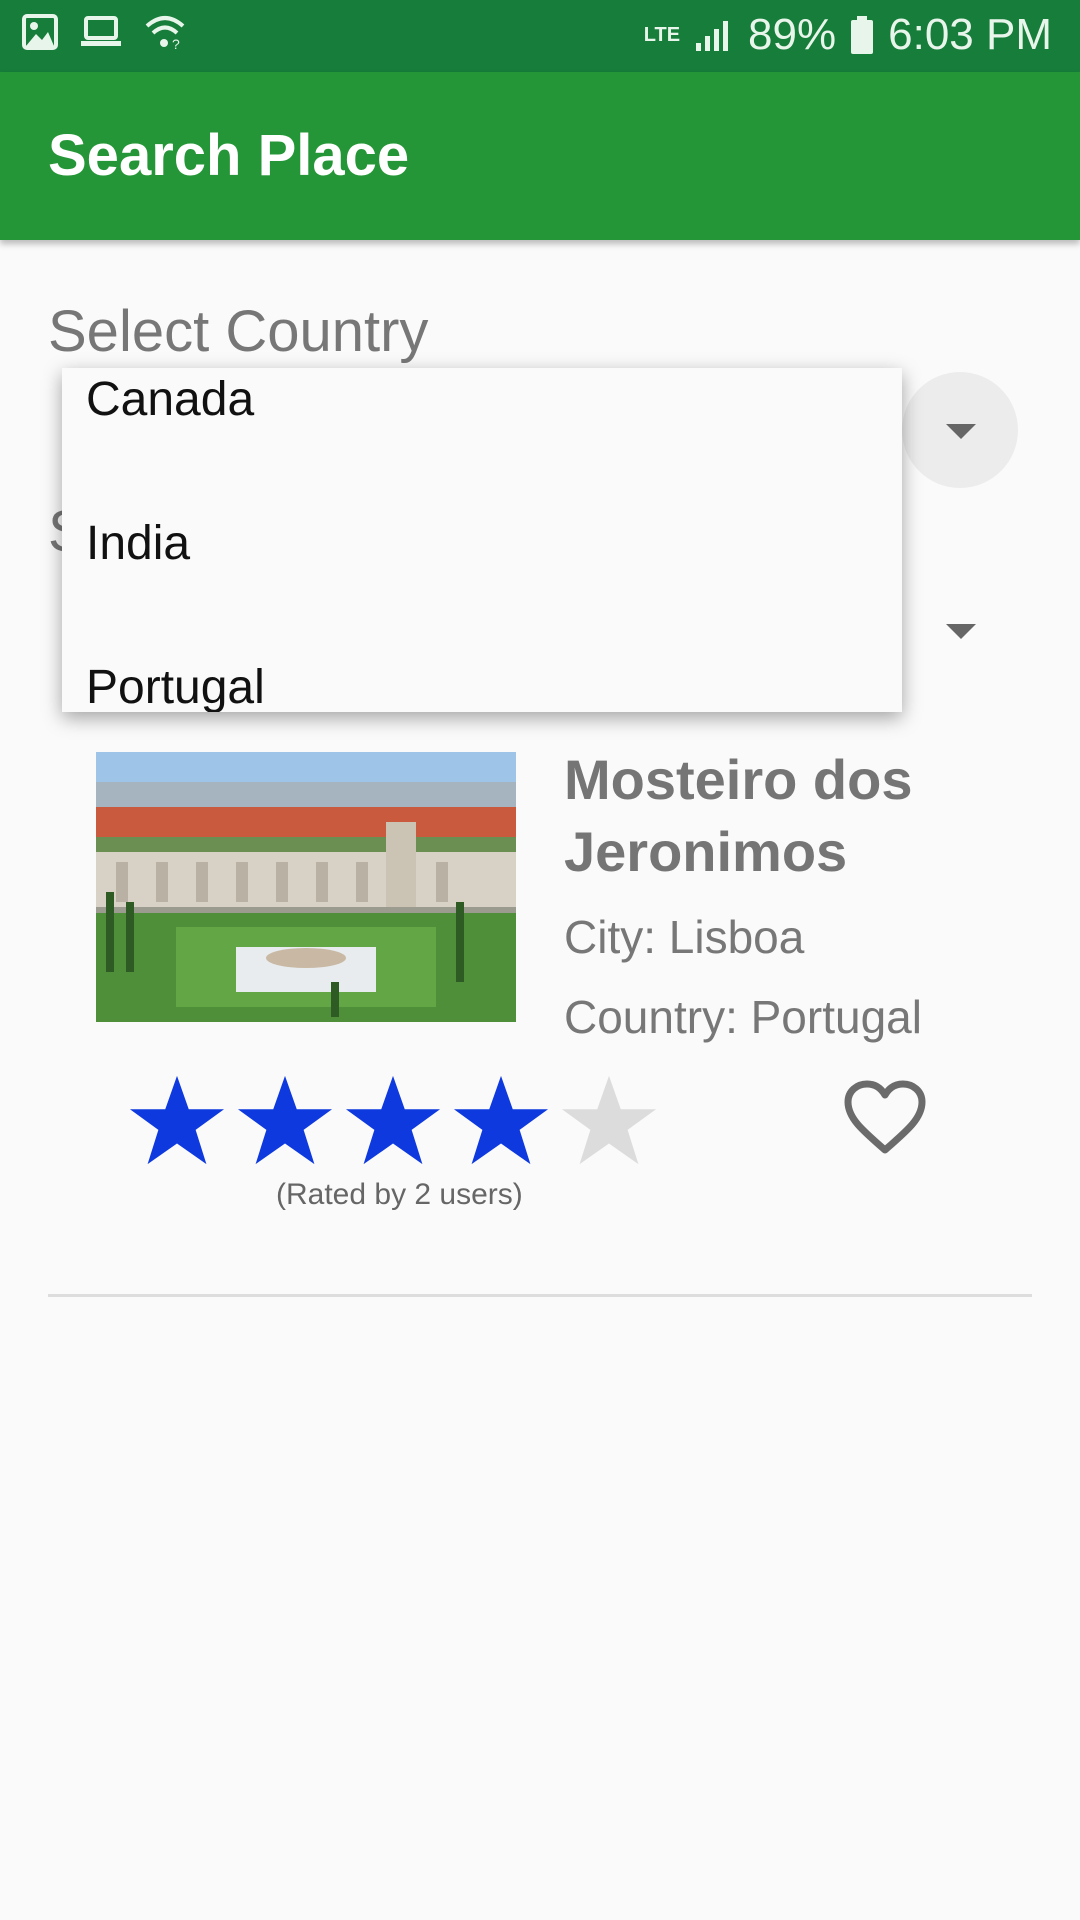  What do you see at coordinates (165, 32) in the screenshot?
I see `wifi-icon: ?` at bounding box center [165, 32].